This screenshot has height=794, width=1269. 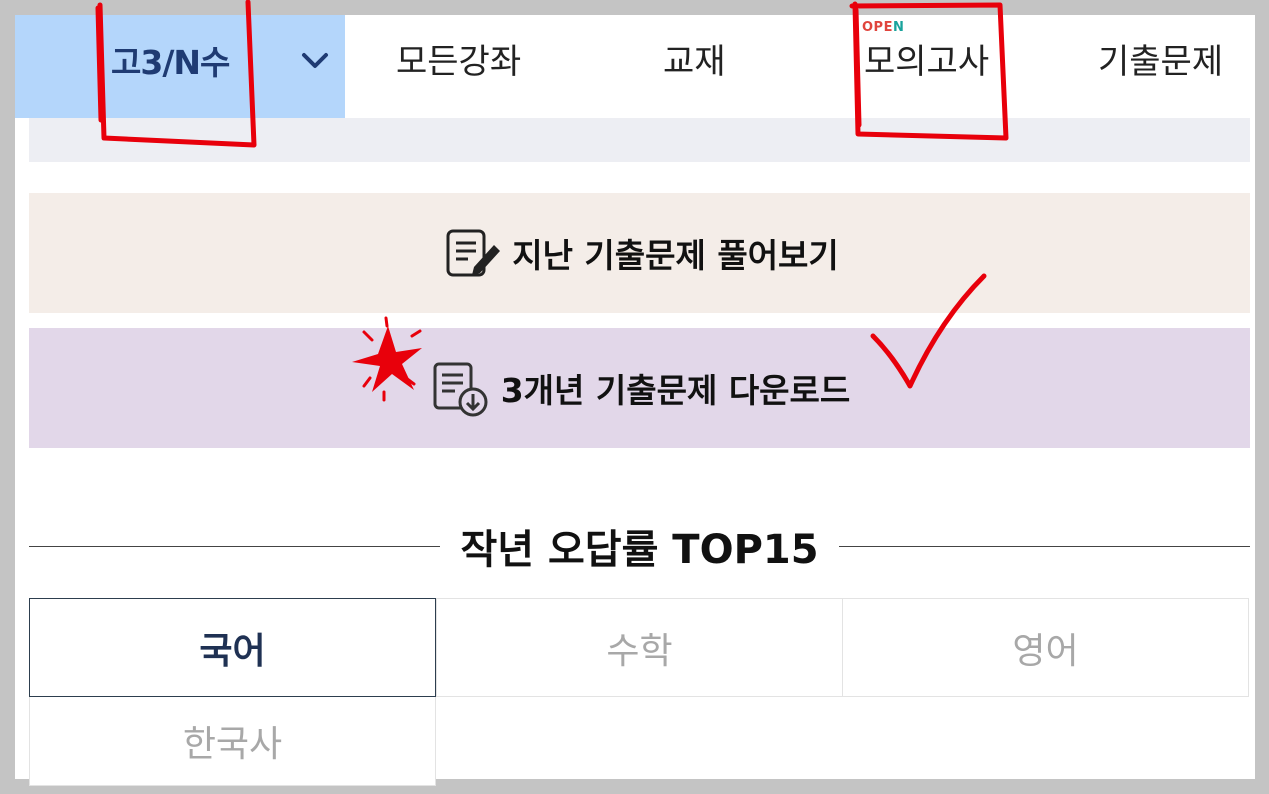 I want to click on tab-korean: 국어, so click(x=232, y=647).